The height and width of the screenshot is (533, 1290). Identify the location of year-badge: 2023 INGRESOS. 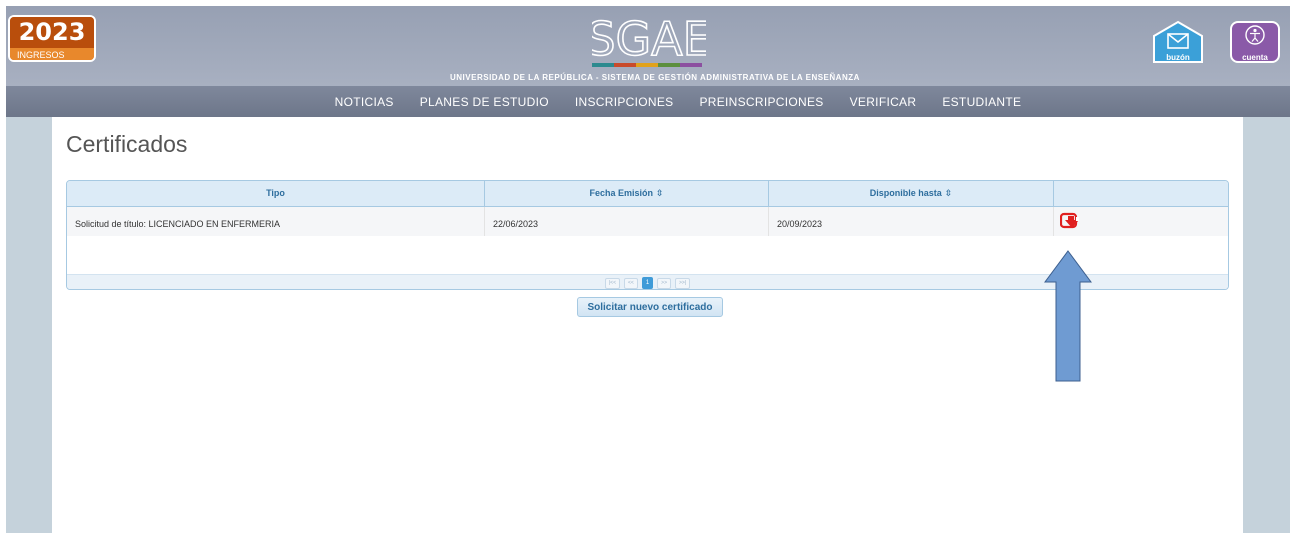
(52, 38).